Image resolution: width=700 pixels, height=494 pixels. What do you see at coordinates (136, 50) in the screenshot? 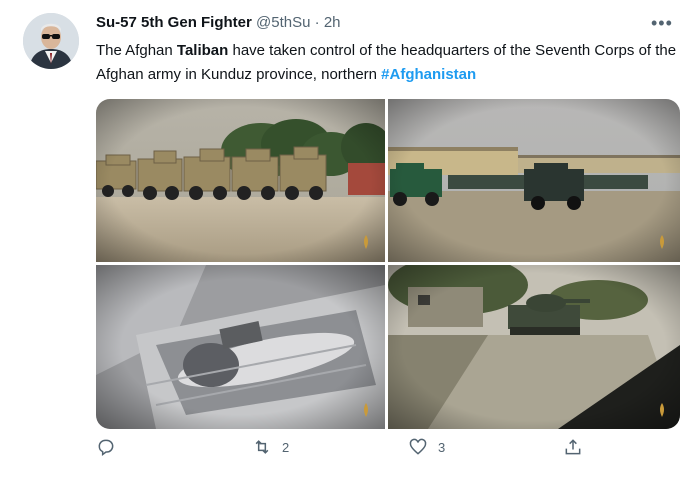
I see `tweet-text-part1: The Afghan` at bounding box center [136, 50].